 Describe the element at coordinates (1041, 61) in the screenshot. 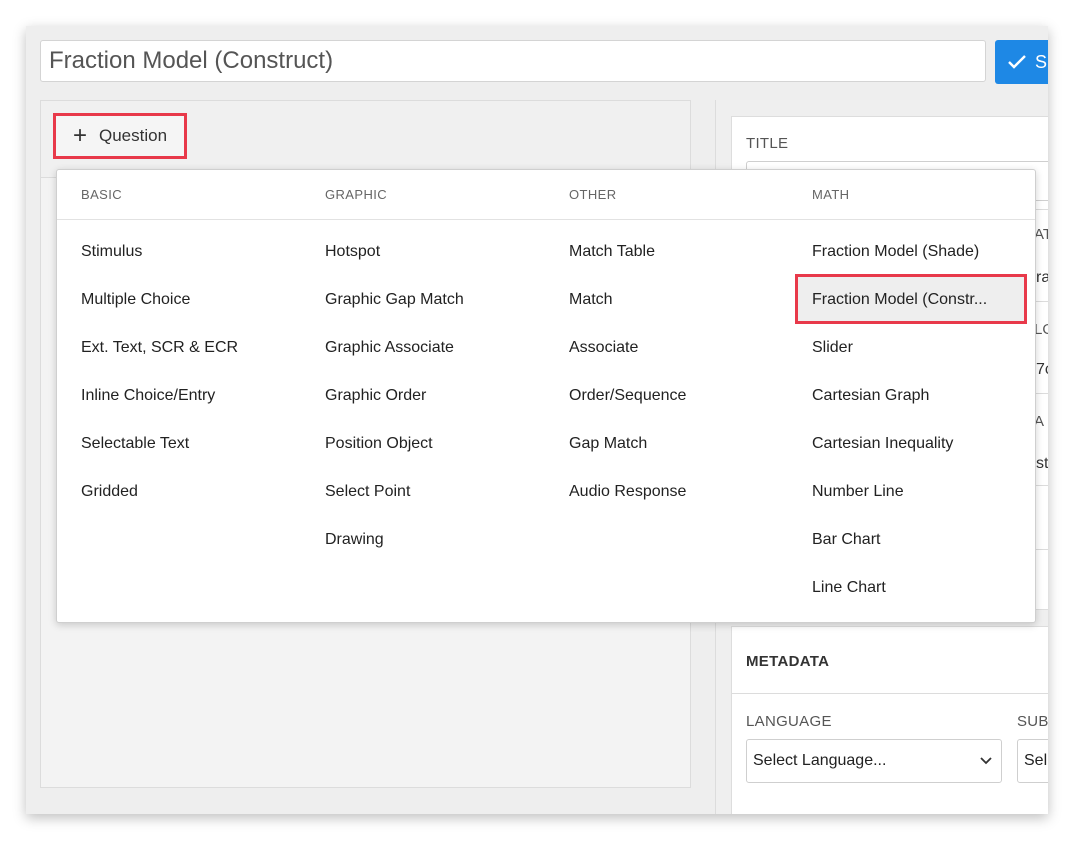

I see `save-button-label: S` at that location.